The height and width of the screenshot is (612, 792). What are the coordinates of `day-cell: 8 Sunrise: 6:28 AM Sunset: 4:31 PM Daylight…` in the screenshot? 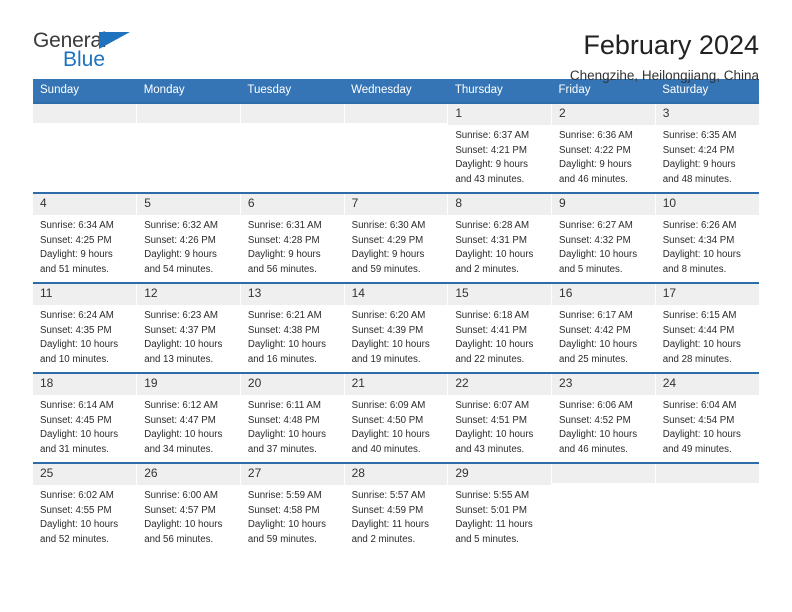 It's located at (500, 237).